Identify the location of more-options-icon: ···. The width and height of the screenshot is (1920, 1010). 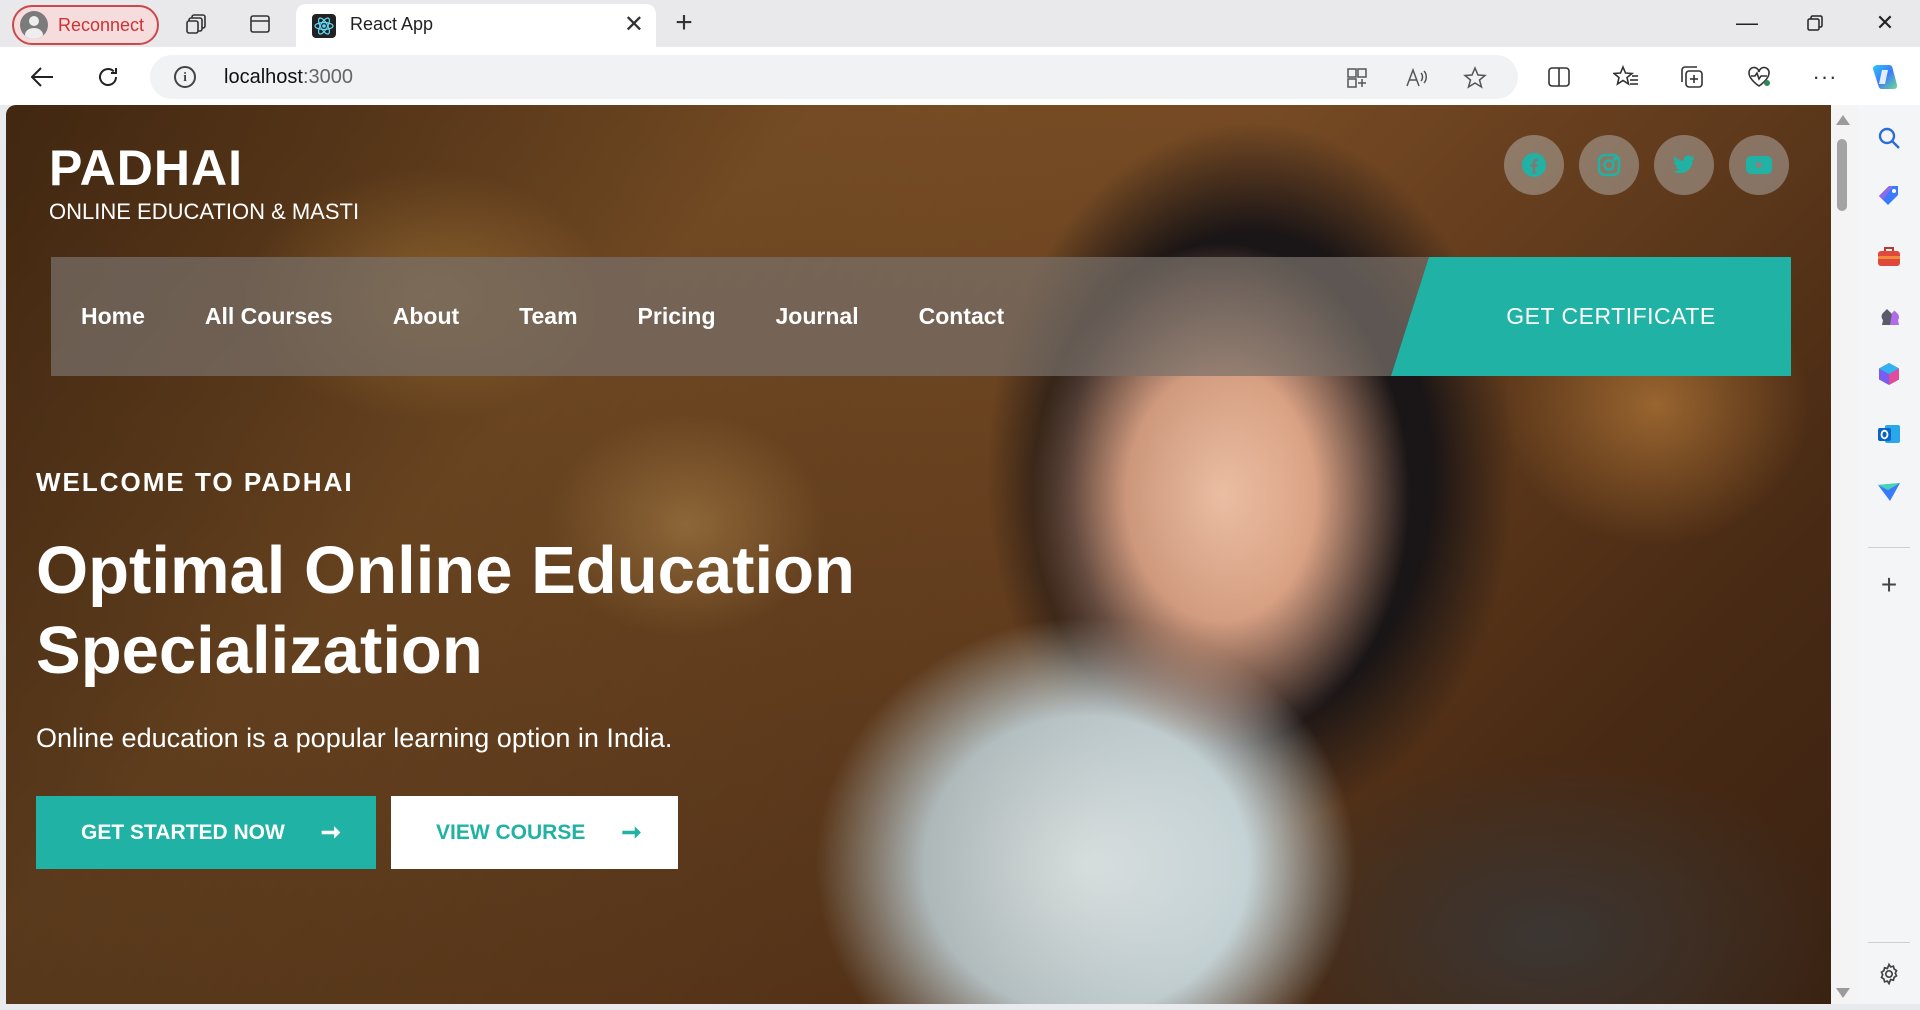
(1825, 77).